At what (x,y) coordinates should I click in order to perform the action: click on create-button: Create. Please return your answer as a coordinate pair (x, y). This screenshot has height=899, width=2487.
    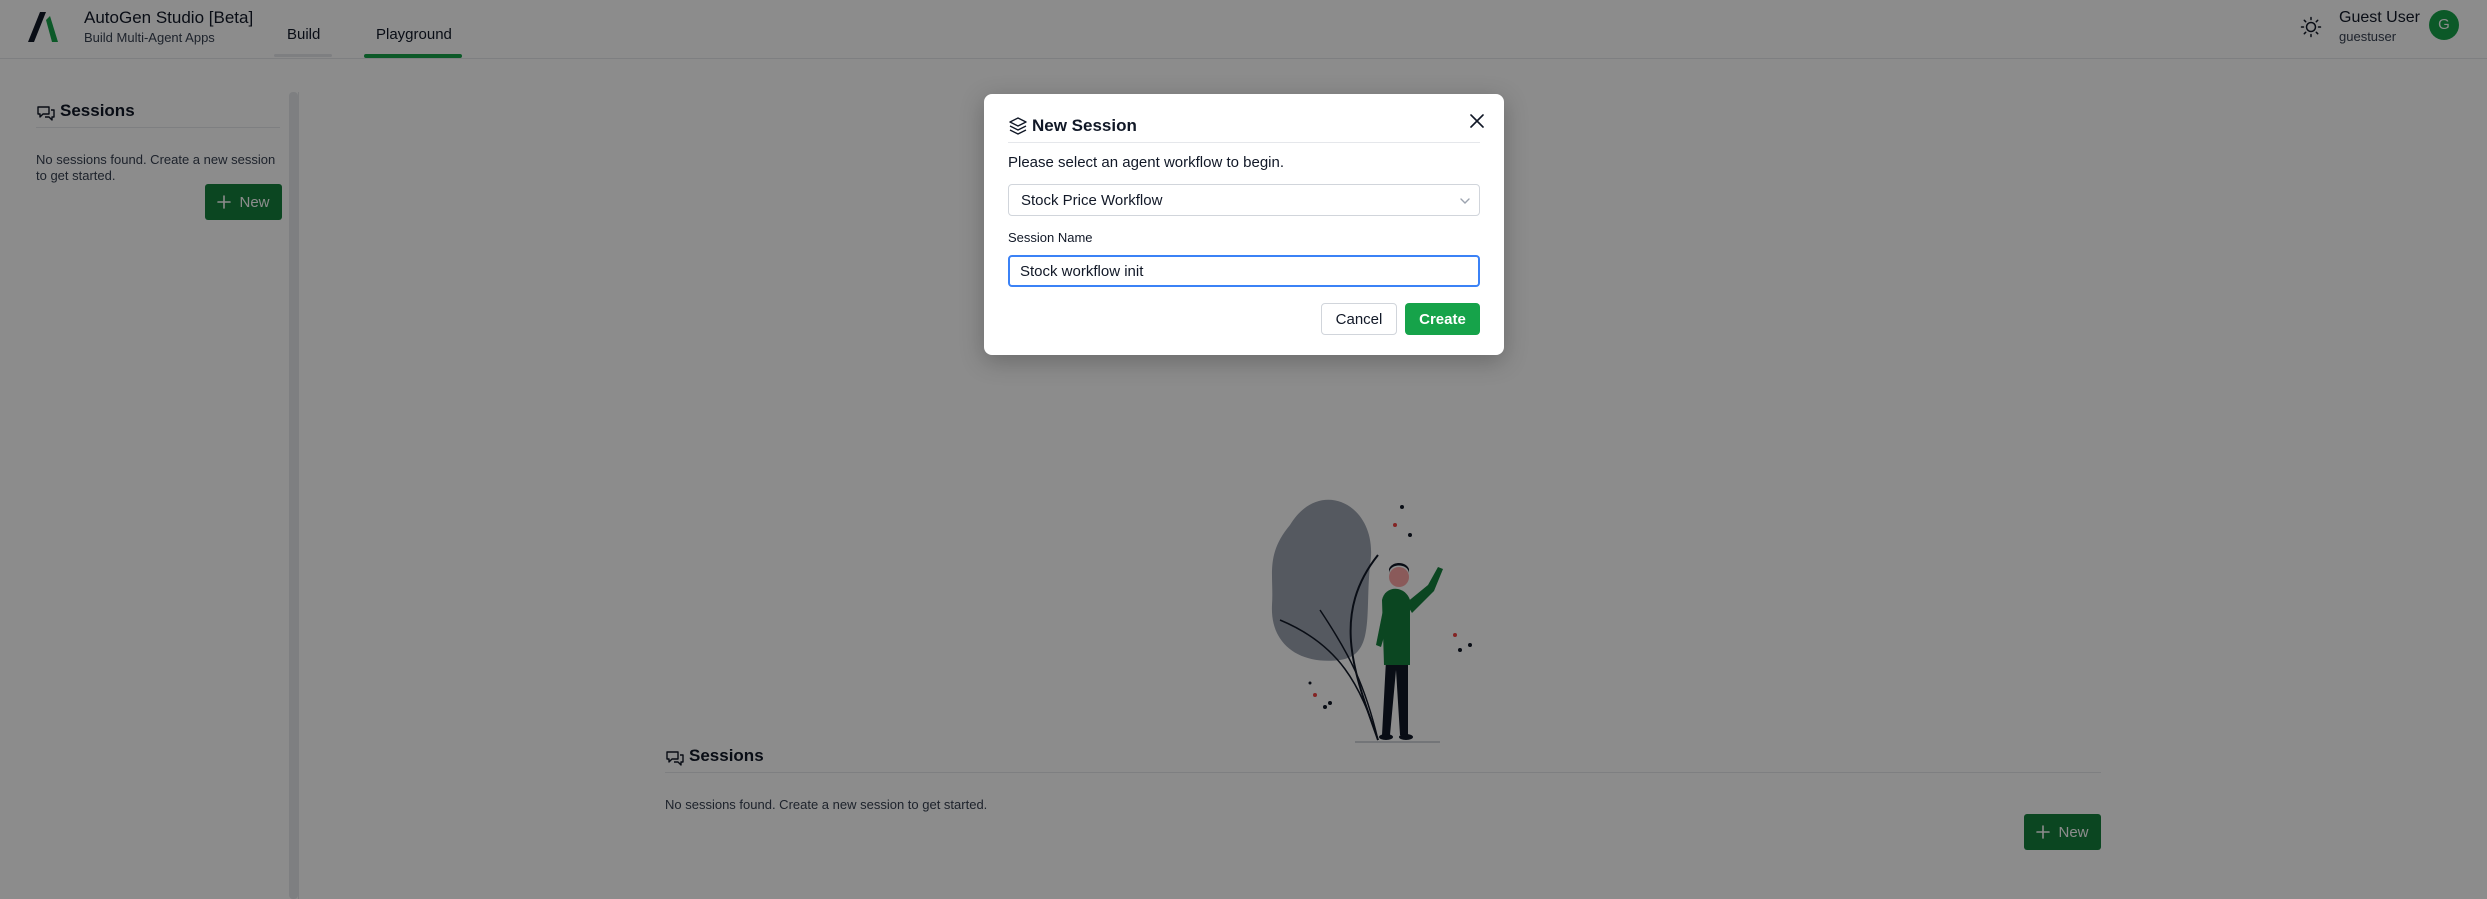
    Looking at the image, I should click on (1442, 319).